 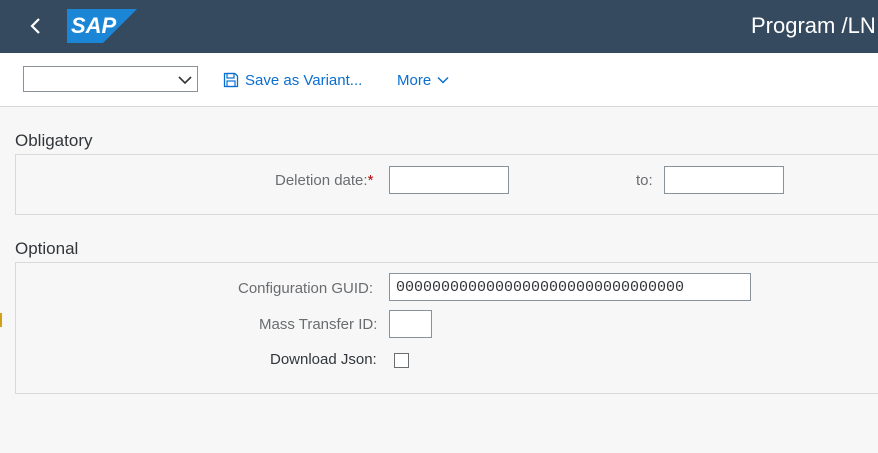 I want to click on deletion-date-from-input, so click(x=449, y=180).